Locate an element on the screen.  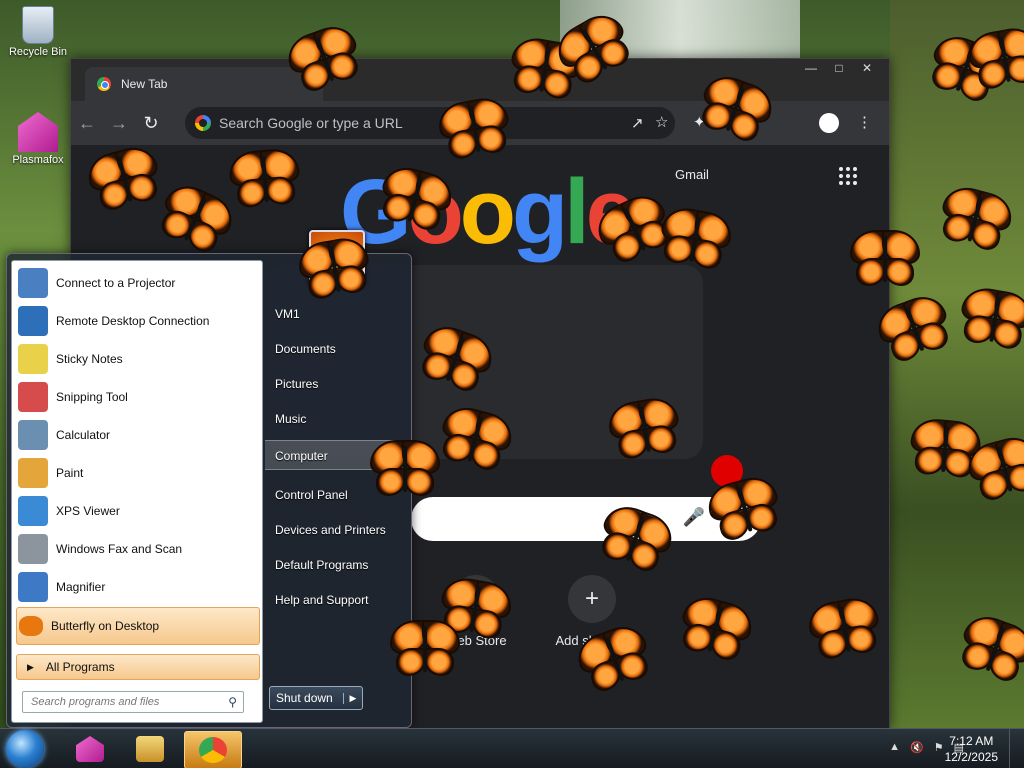
start-link-devices-printers: Devices and Printers is located at coordinates (330, 530).